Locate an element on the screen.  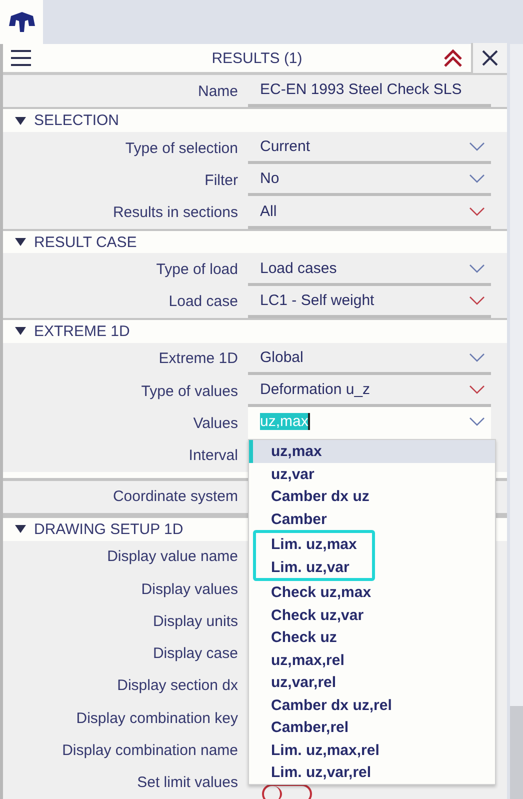
property-label: Load case is located at coordinates (203, 301).